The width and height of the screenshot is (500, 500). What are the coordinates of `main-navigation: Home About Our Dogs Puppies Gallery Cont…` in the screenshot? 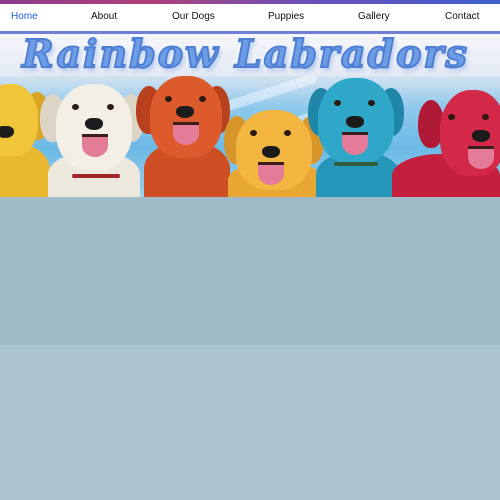 It's located at (250, 19).